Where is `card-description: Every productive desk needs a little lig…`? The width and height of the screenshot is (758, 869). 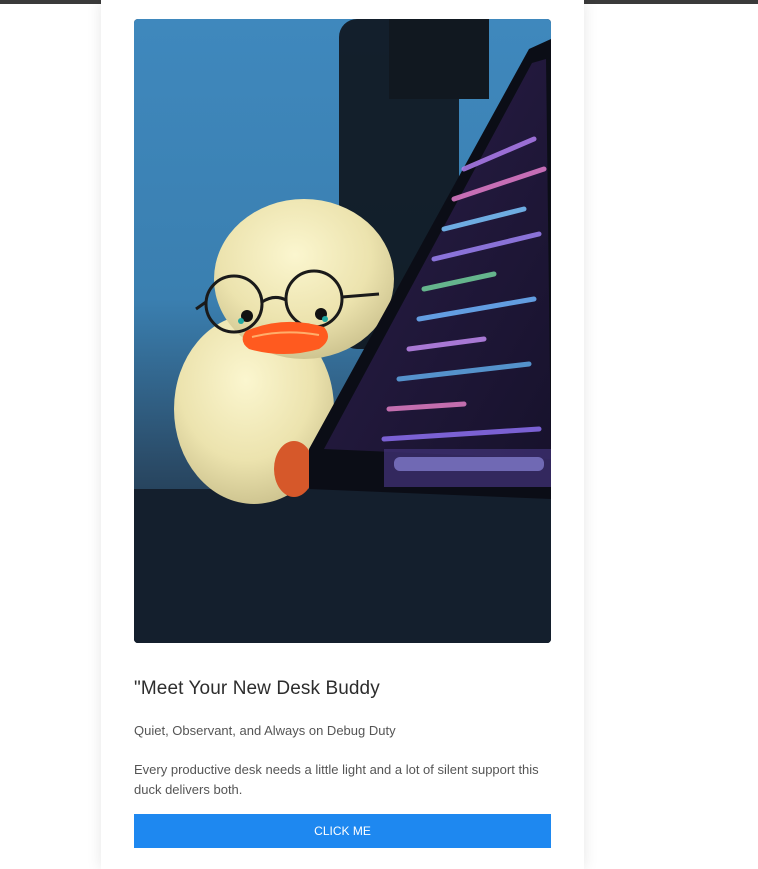
card-description: Every productive desk needs a little lig… is located at coordinates (336, 779).